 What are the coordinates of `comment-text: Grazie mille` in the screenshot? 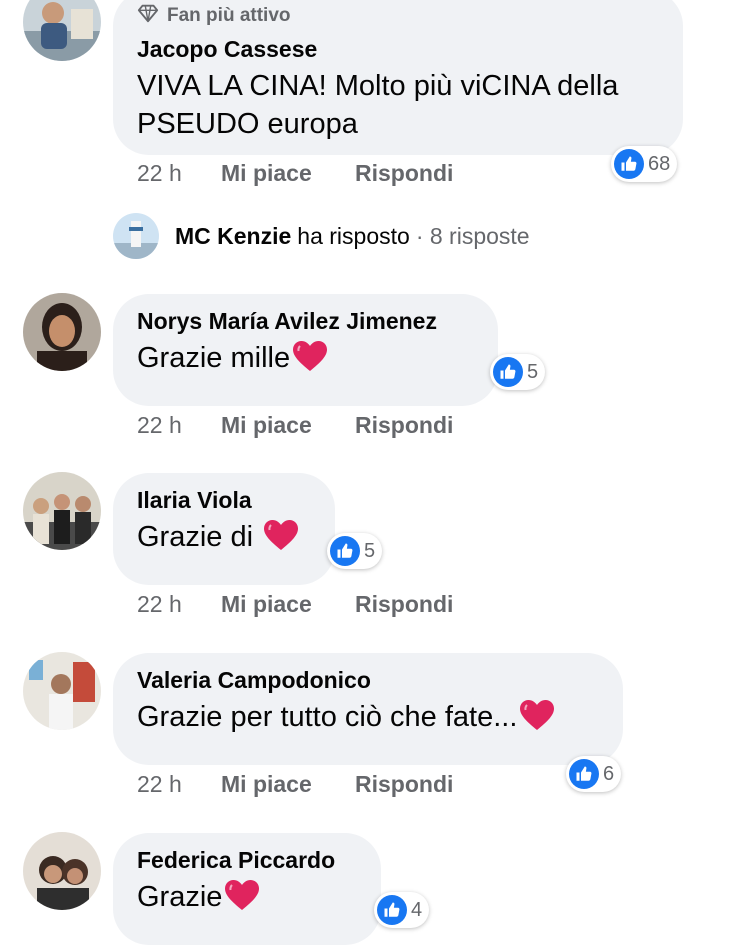 It's located at (305, 358).